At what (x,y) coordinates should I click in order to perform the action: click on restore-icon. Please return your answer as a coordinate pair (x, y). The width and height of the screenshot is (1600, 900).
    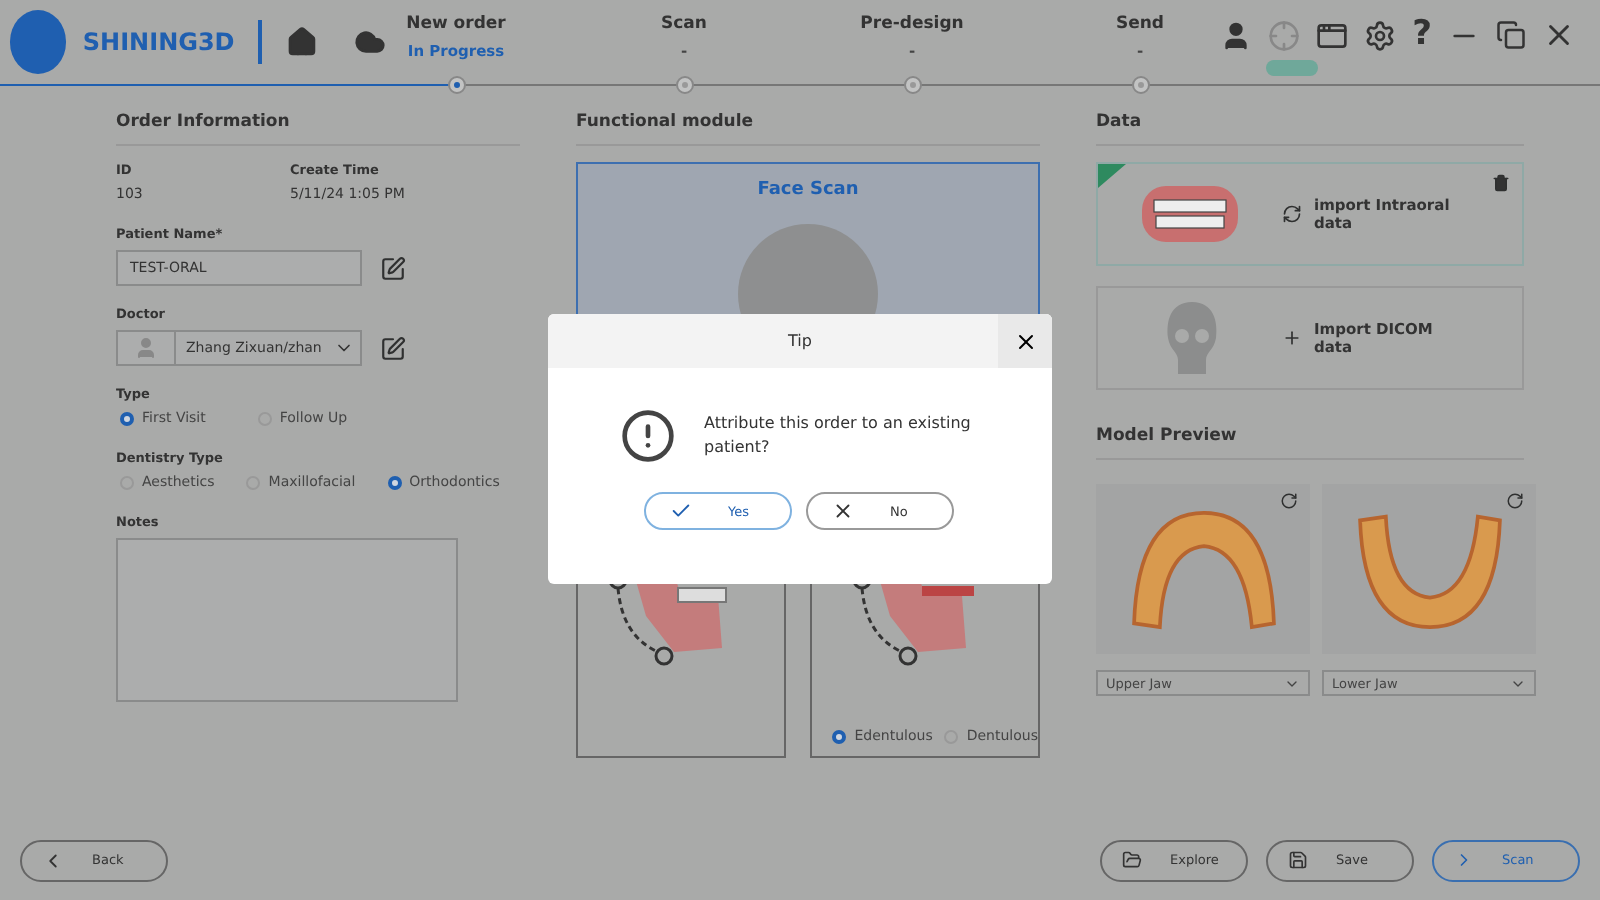
    Looking at the image, I should click on (1511, 35).